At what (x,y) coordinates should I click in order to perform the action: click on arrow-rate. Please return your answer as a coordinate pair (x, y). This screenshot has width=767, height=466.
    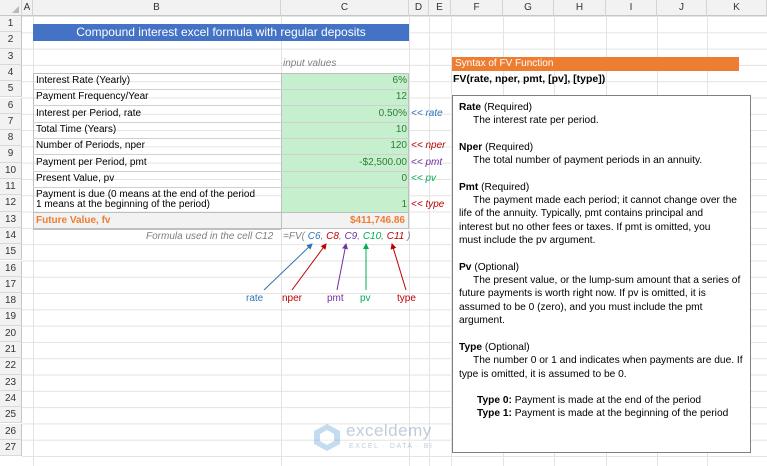
    Looking at the image, I should click on (288, 267).